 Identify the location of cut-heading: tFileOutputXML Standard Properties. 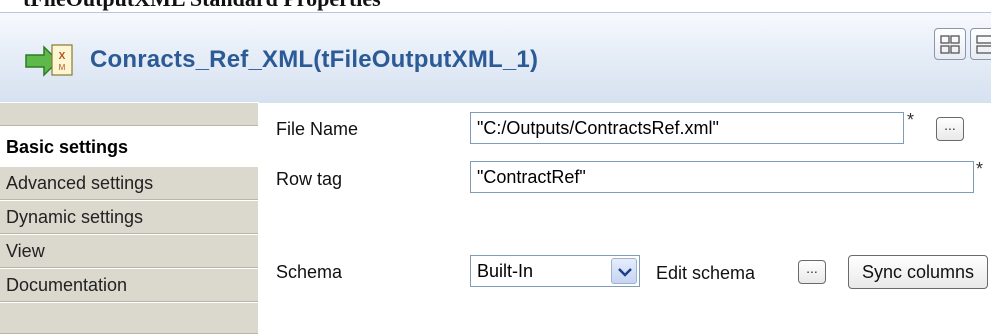
(202, 6).